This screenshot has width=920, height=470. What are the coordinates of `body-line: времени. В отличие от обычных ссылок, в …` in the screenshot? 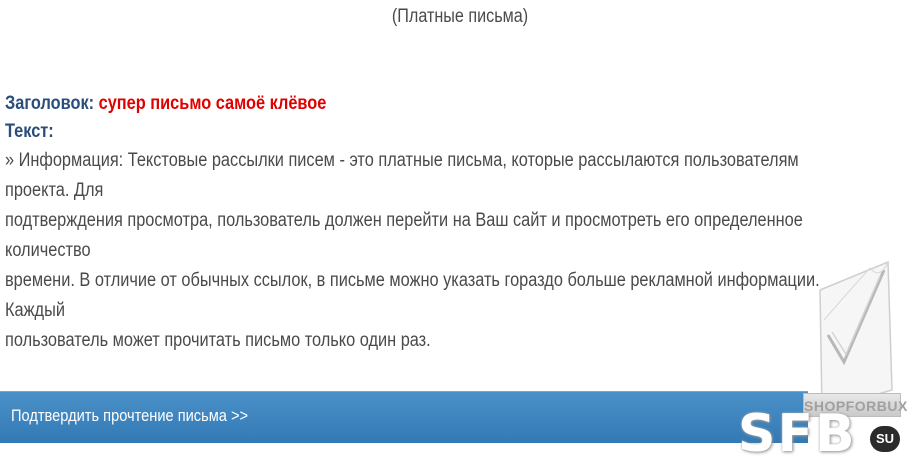 It's located at (412, 295).